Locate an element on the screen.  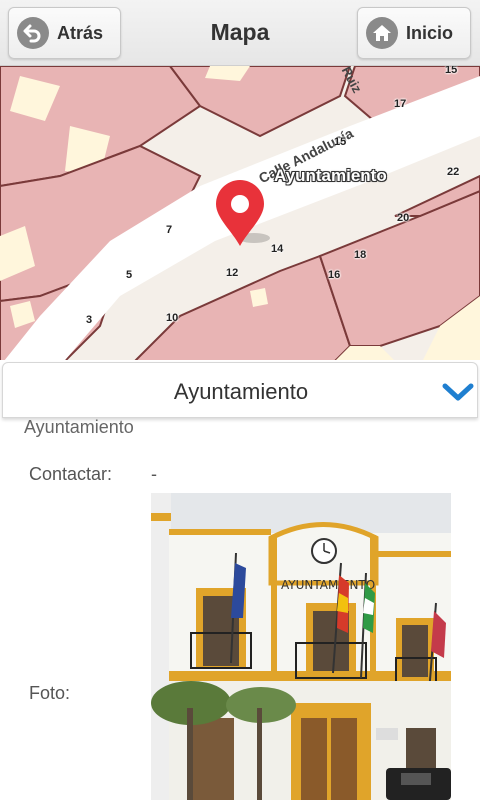
house-number: 10 is located at coordinates (172, 318).